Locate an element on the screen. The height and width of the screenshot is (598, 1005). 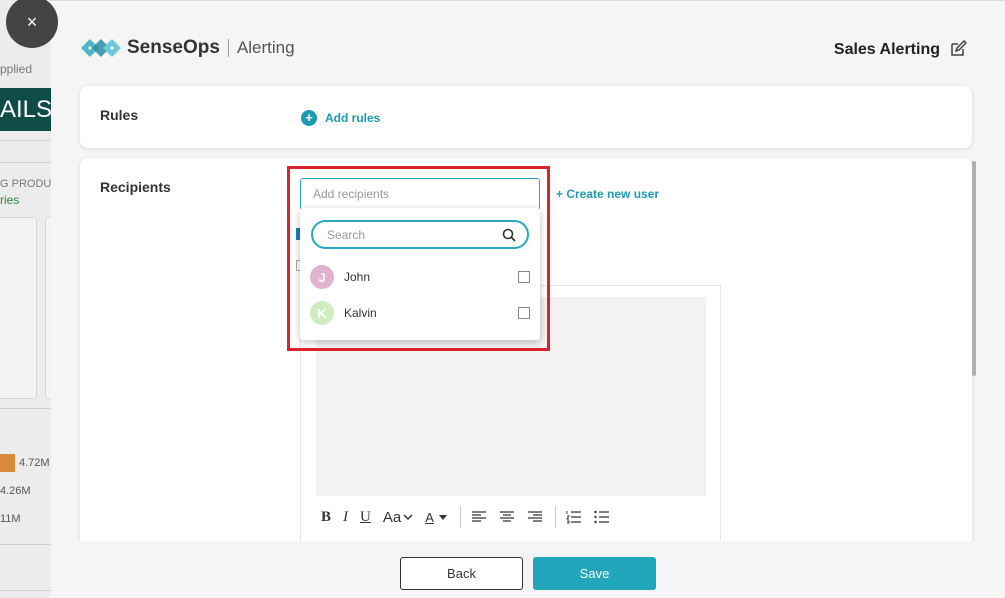
brand-separator is located at coordinates (228, 48).